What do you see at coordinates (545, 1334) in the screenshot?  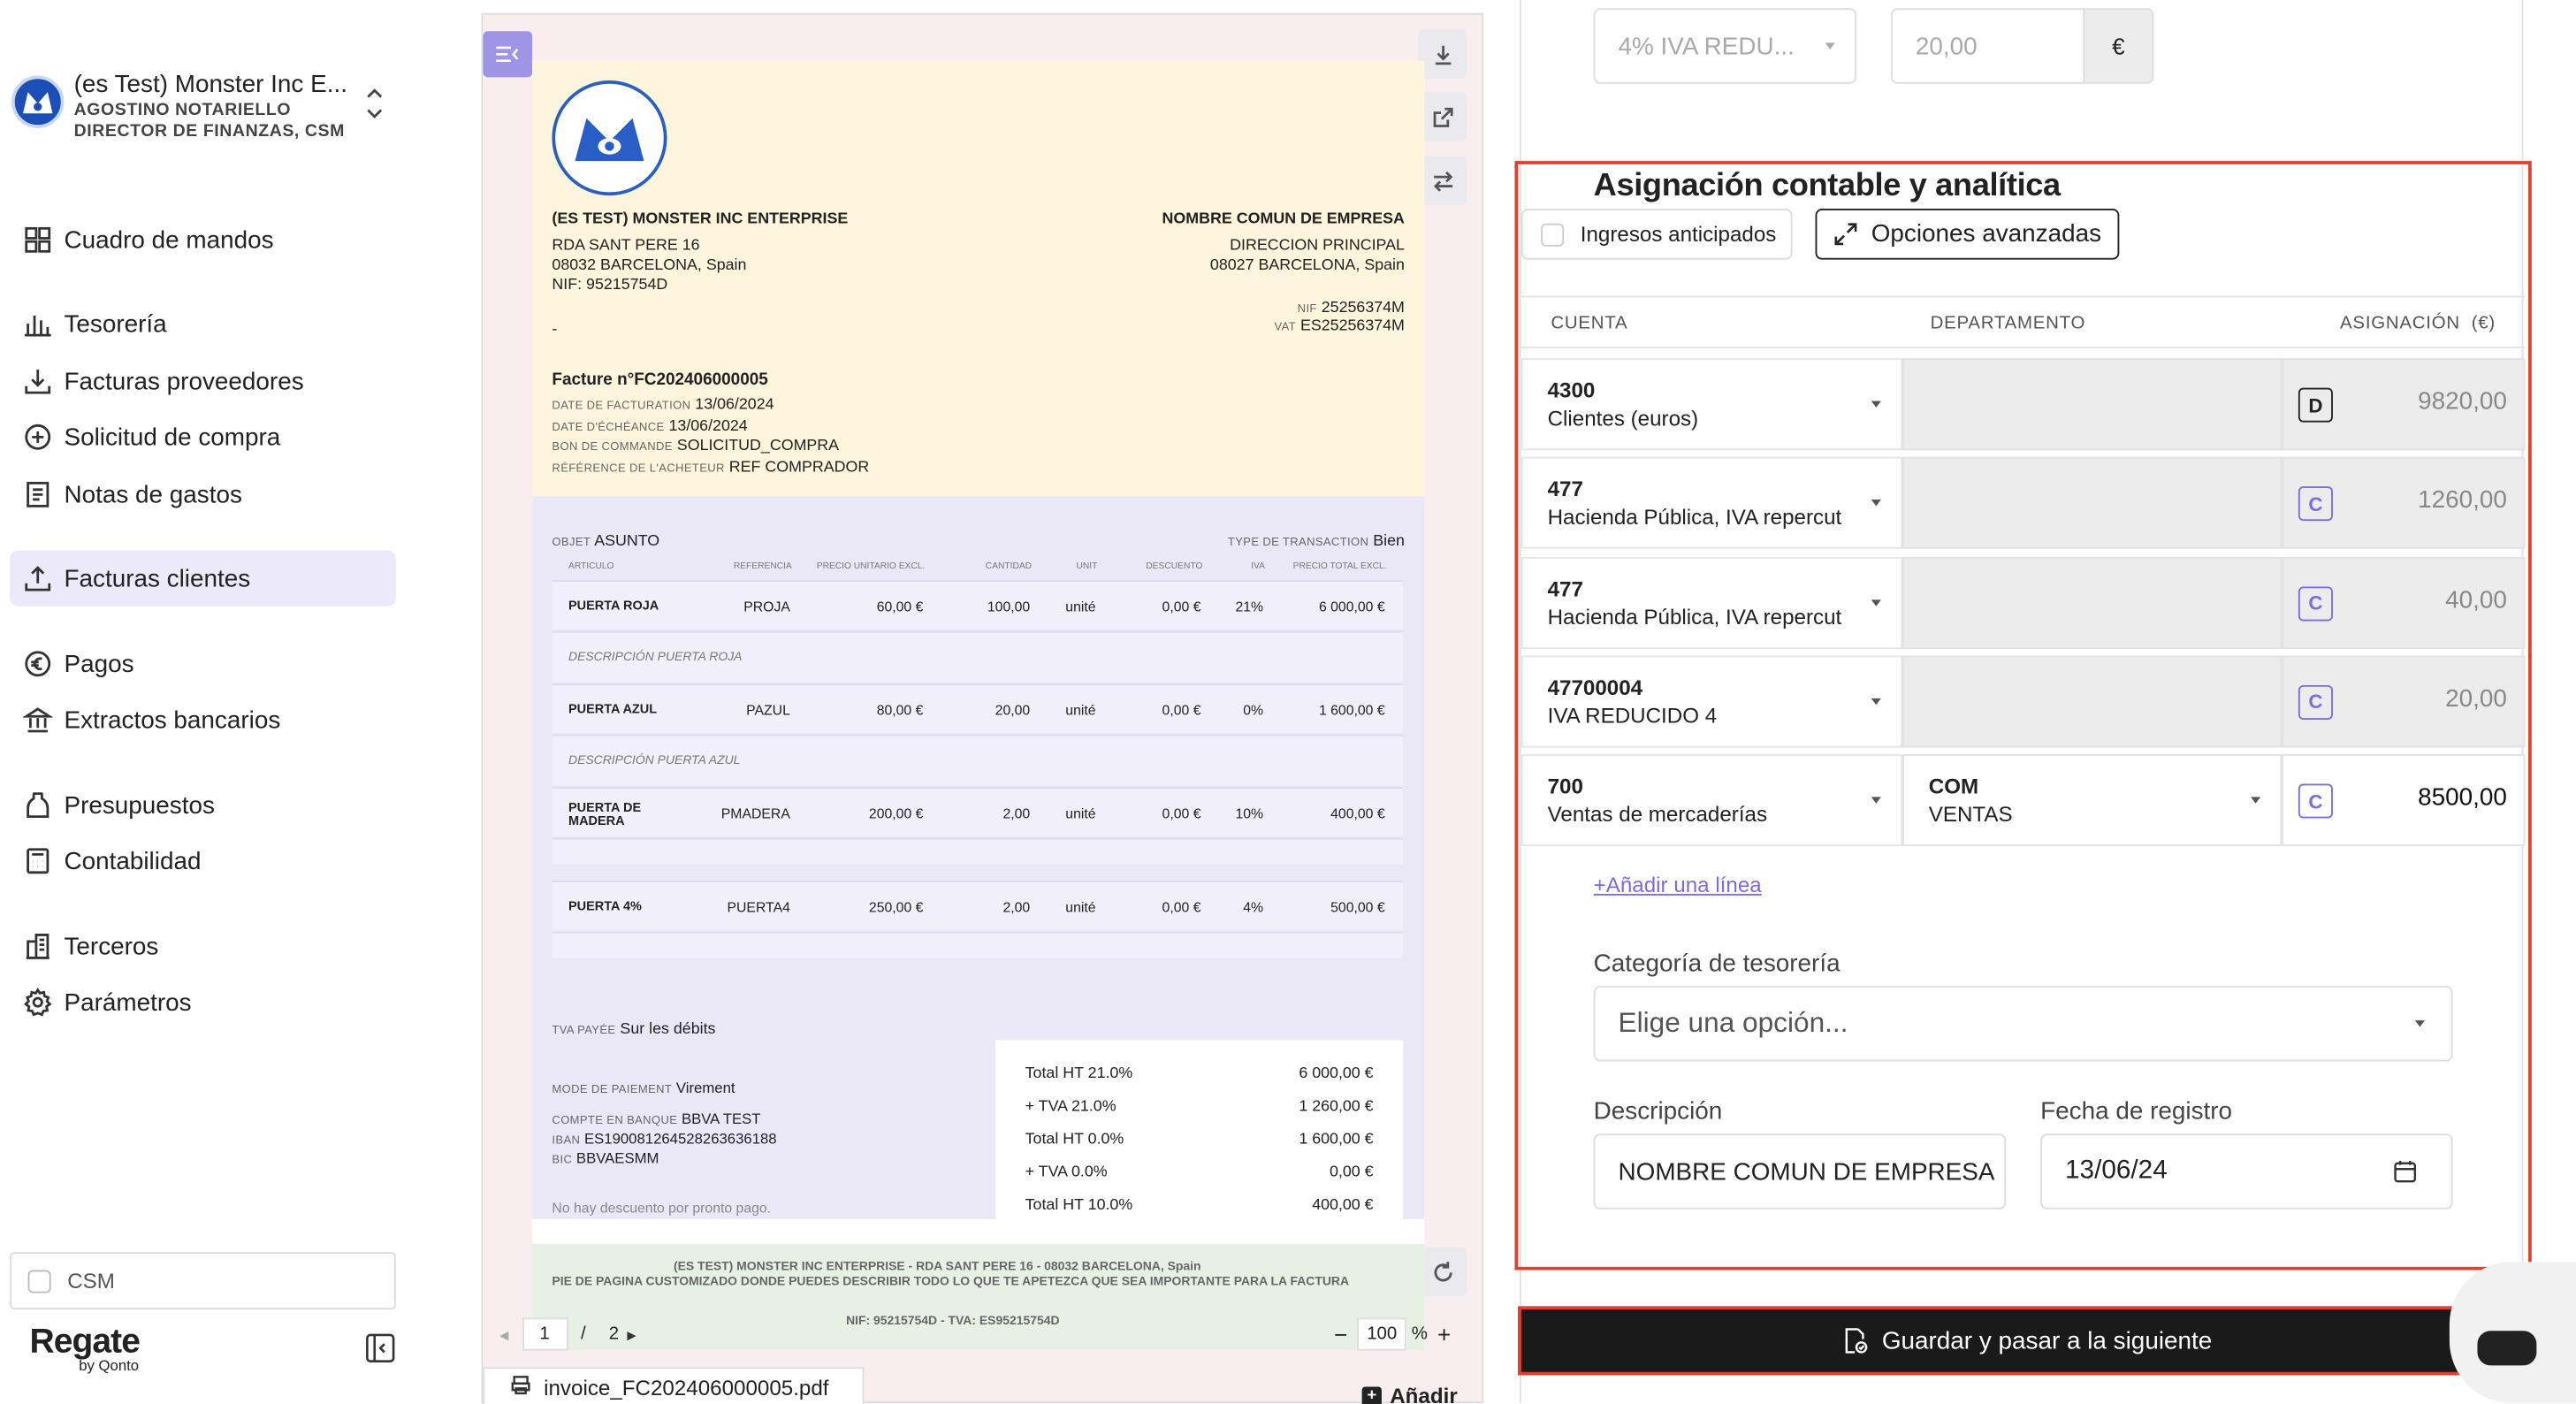 I see `page-input: 1` at bounding box center [545, 1334].